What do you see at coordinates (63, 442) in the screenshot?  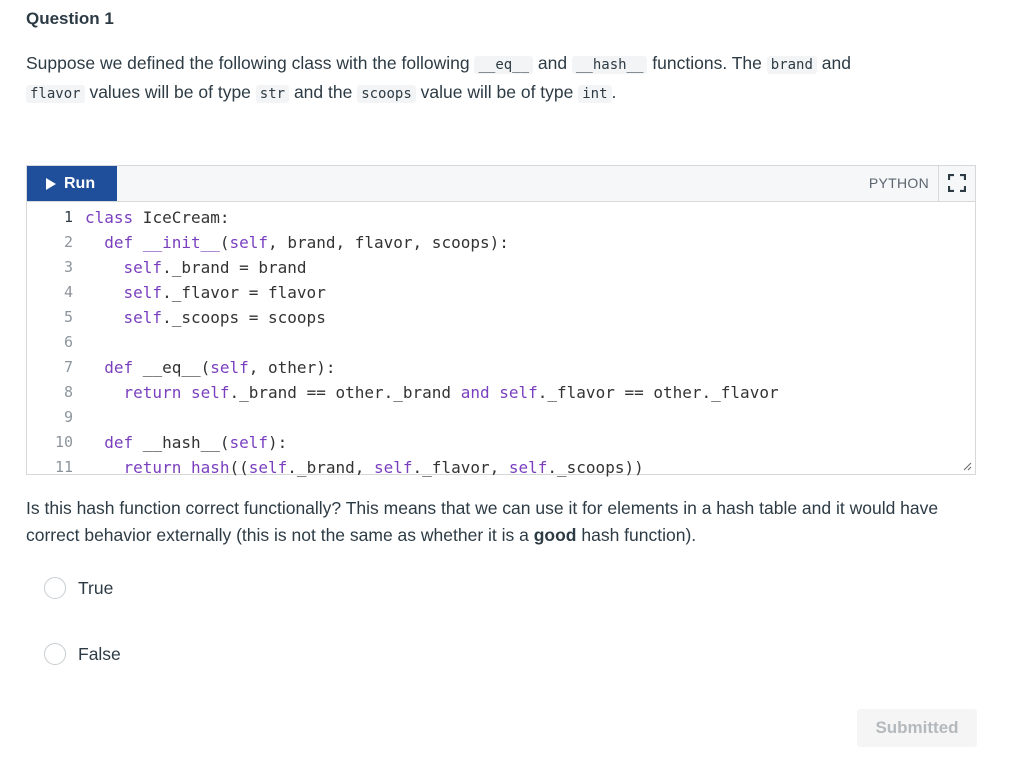 I see `line-number: 10` at bounding box center [63, 442].